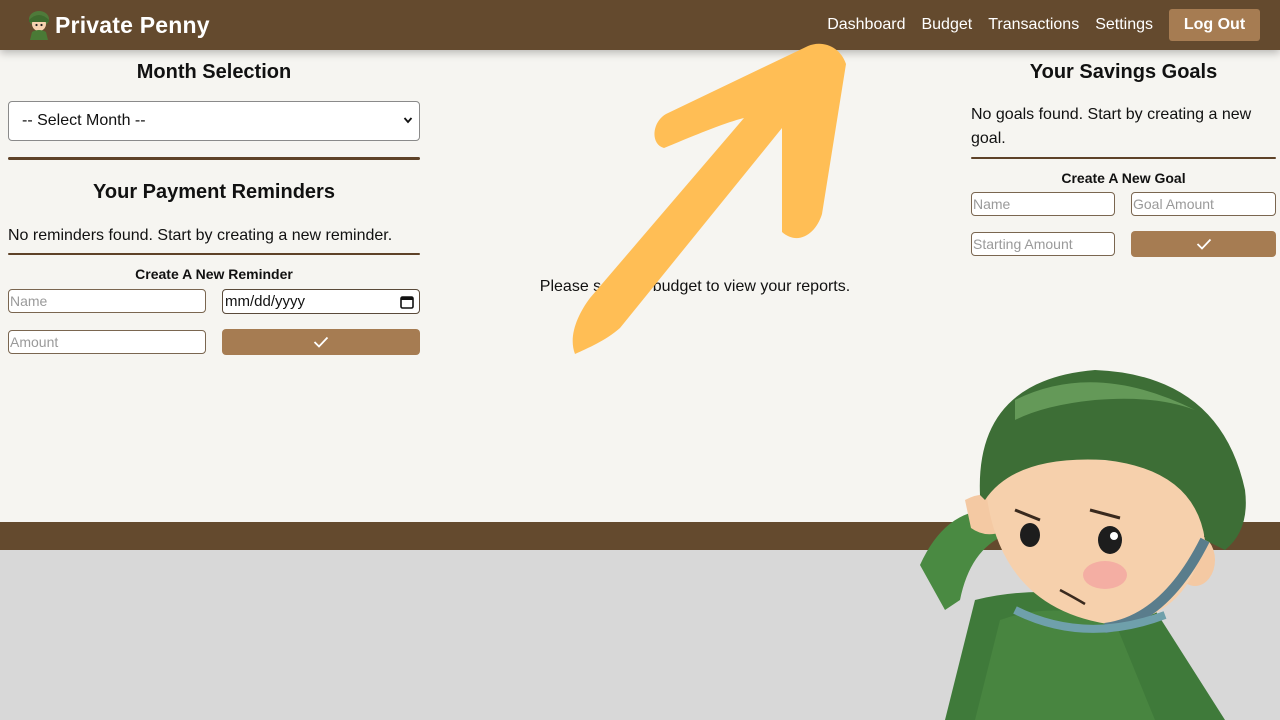  I want to click on goal-amount-input, so click(1203, 204).